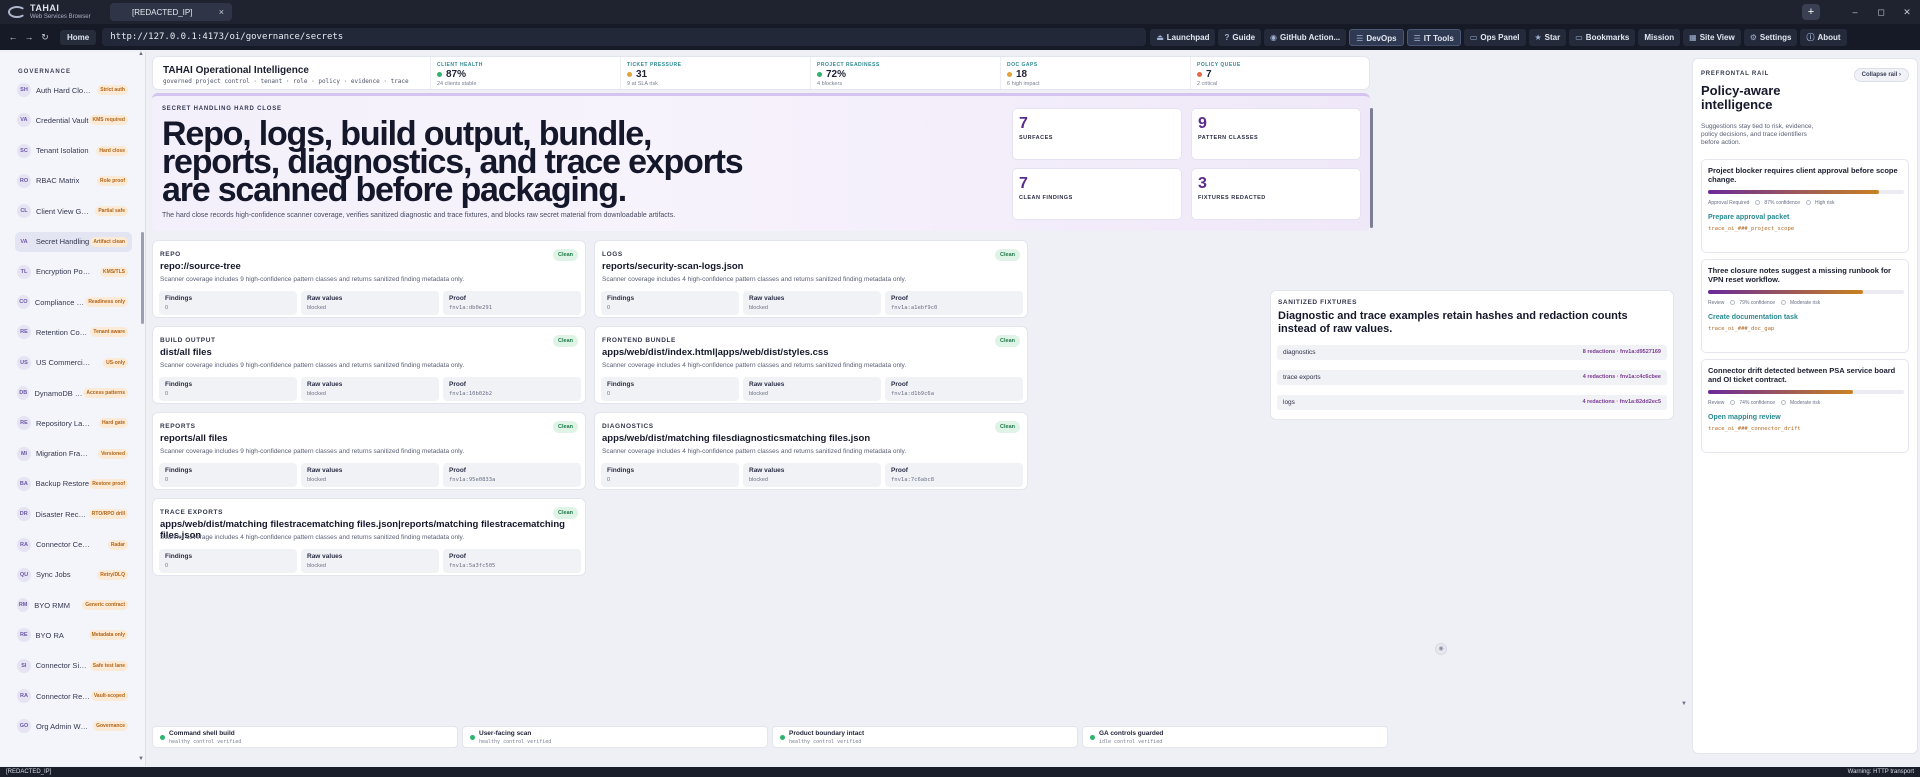 This screenshot has height=777, width=1920. I want to click on minimize-icon: –, so click(1855, 12).